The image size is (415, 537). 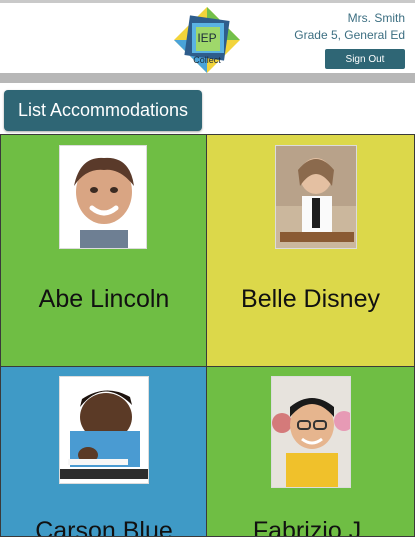 What do you see at coordinates (376, 18) in the screenshot?
I see `teacher-name: Mrs. Smith` at bounding box center [376, 18].